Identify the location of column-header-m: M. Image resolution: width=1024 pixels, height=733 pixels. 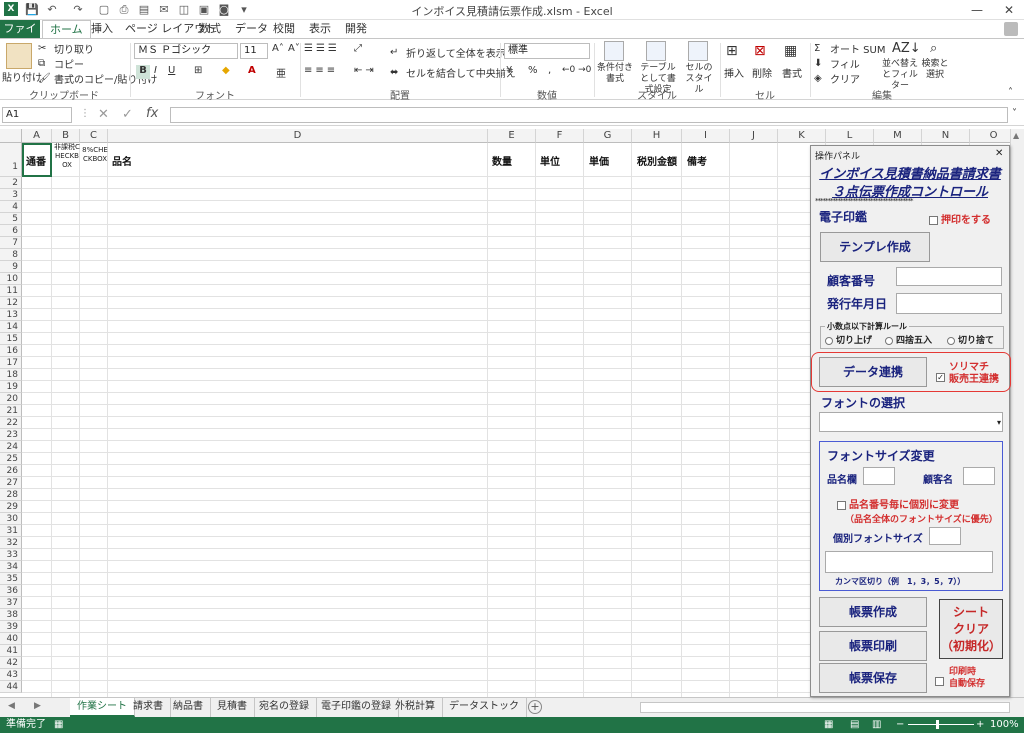
(898, 136).